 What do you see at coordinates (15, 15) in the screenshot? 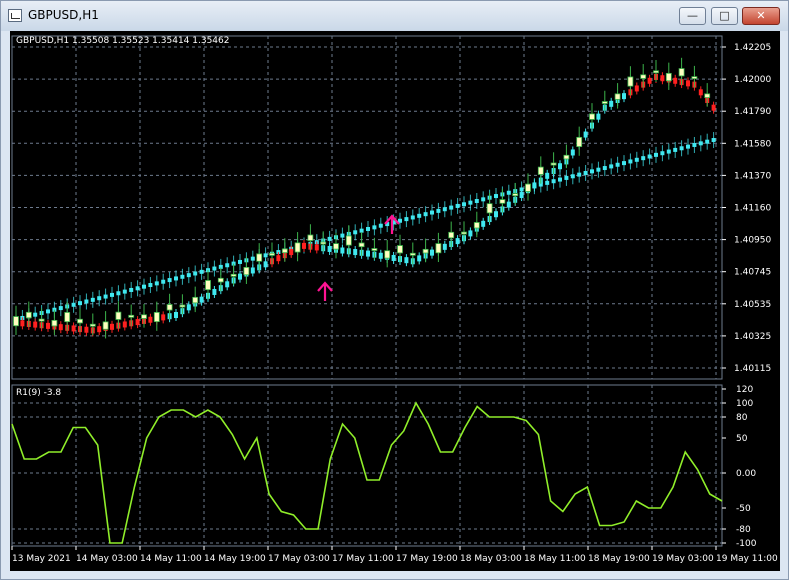
I see `chart-window-icon` at bounding box center [15, 15].